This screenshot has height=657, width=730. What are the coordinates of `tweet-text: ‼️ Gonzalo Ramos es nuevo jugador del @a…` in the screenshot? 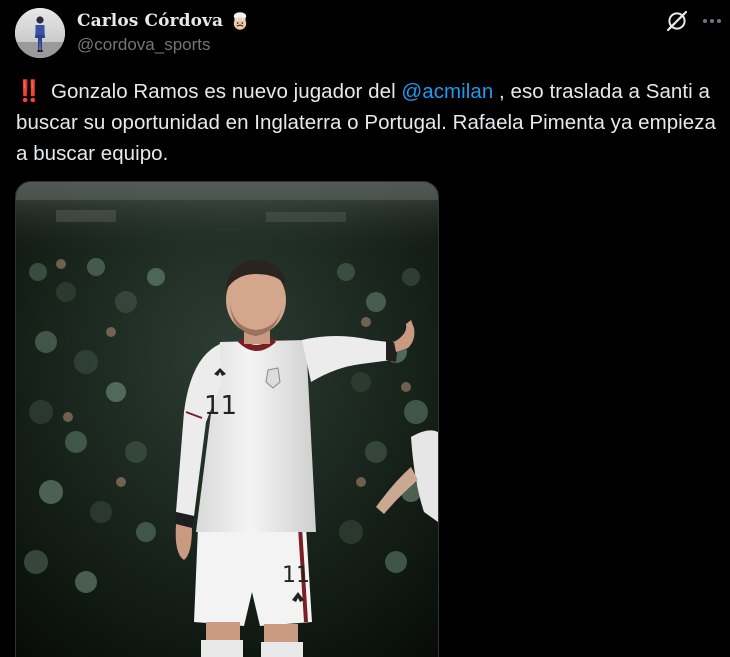 It's located at (369, 122).